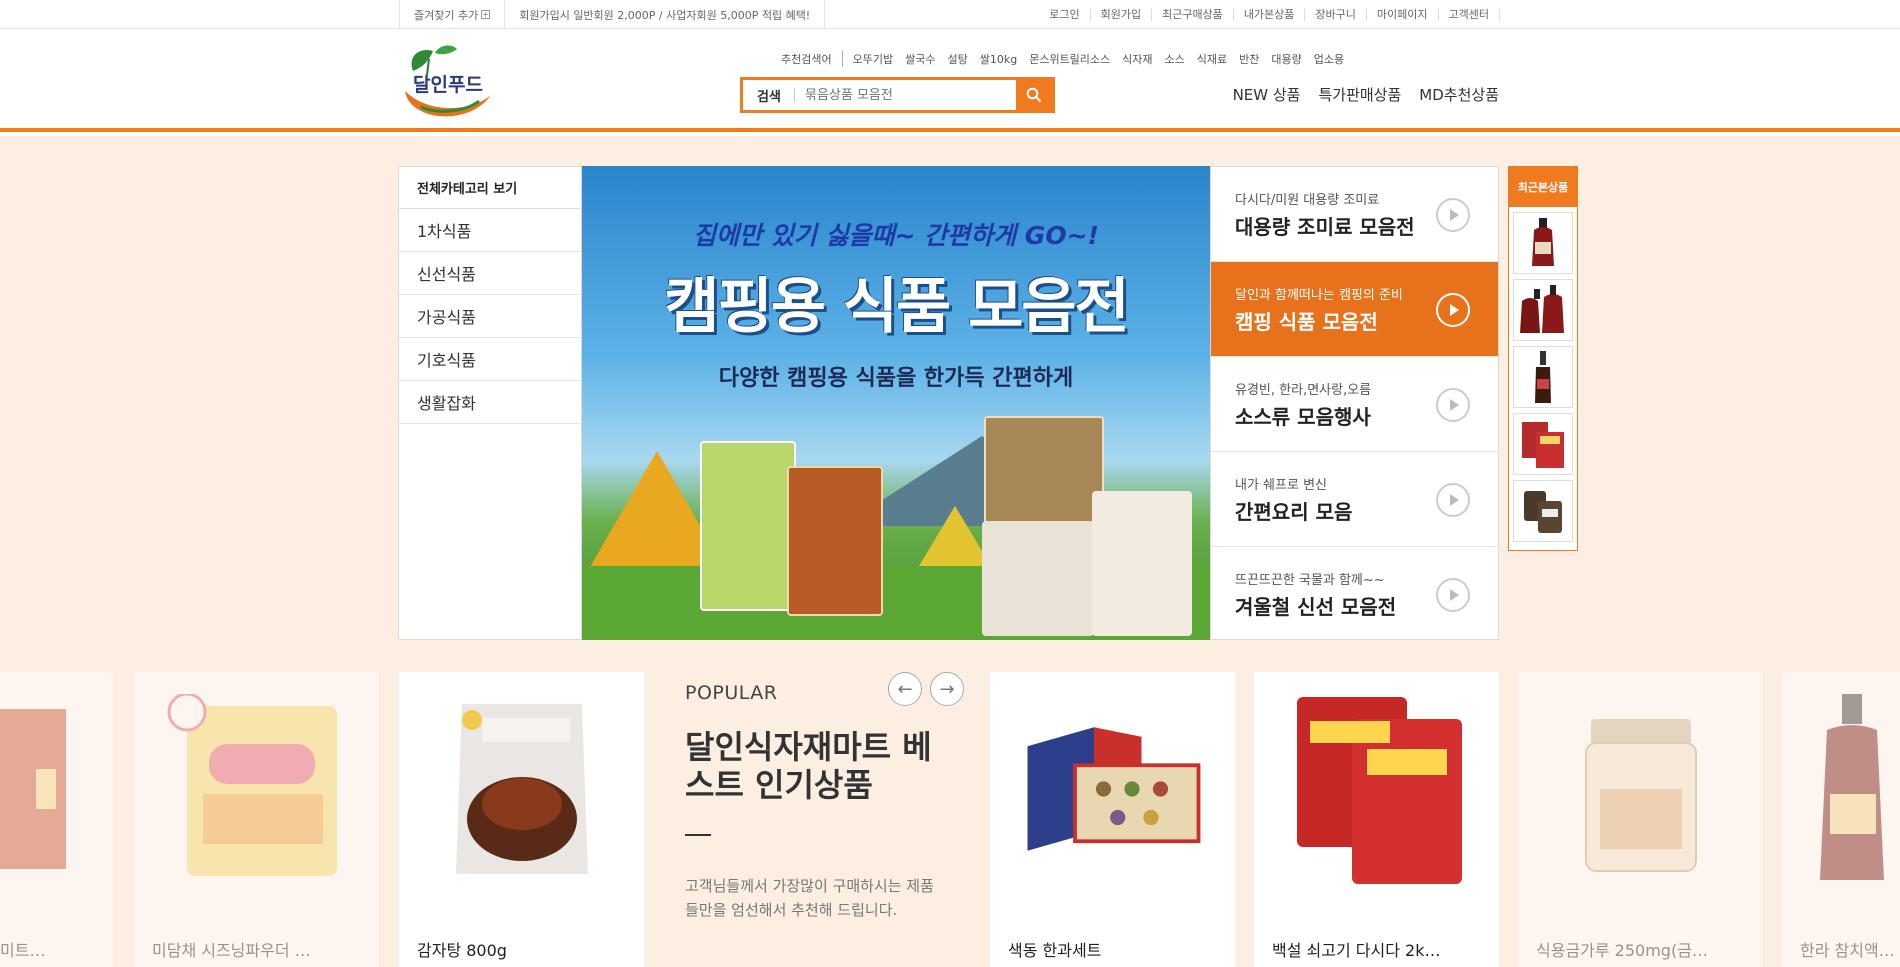 Image resolution: width=1900 pixels, height=967 pixels. Describe the element at coordinates (896, 235) in the screenshot. I see `banner-top-text: 집에만 있기 싫을때~ 간편하게 GO~!` at that location.